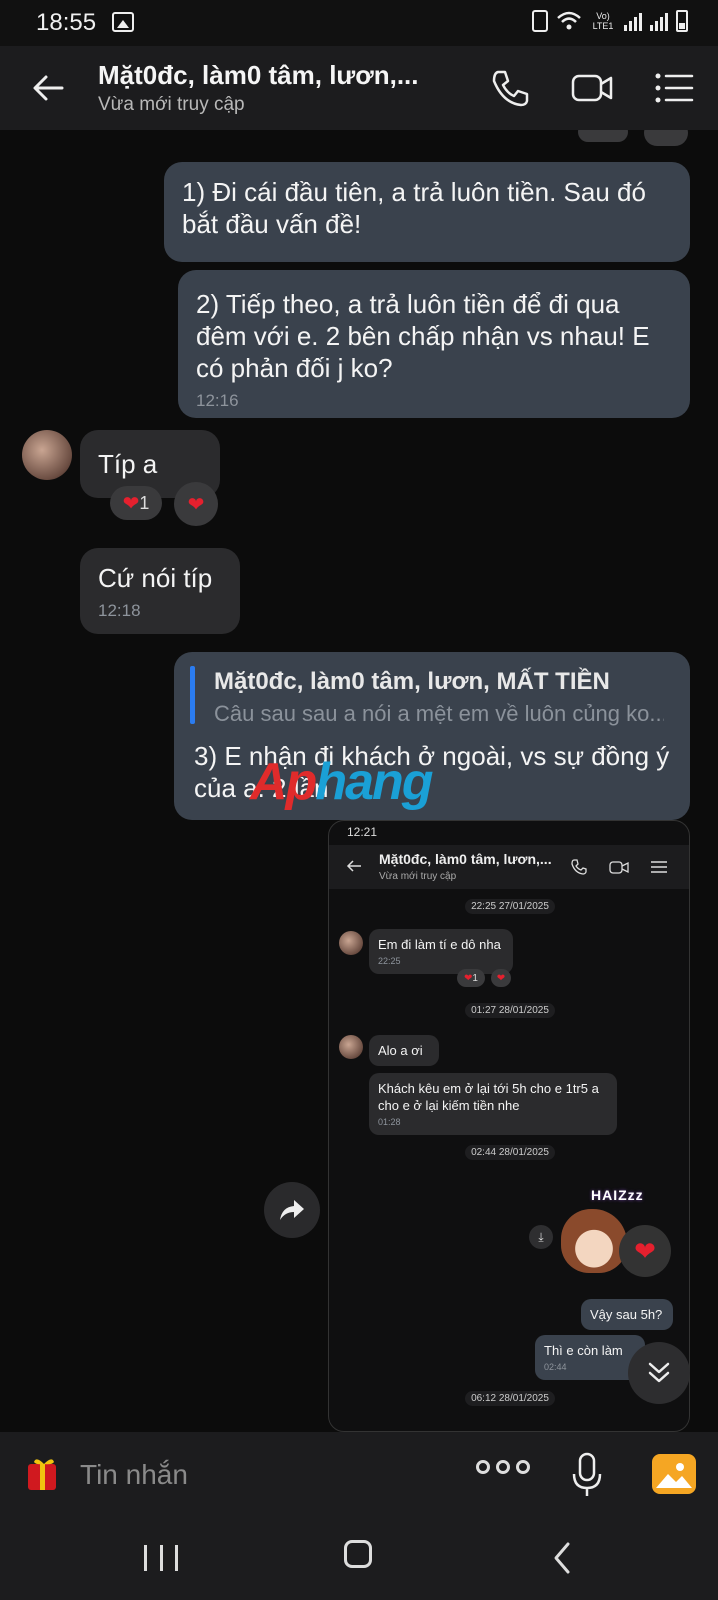 The width and height of the screenshot is (718, 1600). I want to click on message-time: 12:18, so click(119, 610).